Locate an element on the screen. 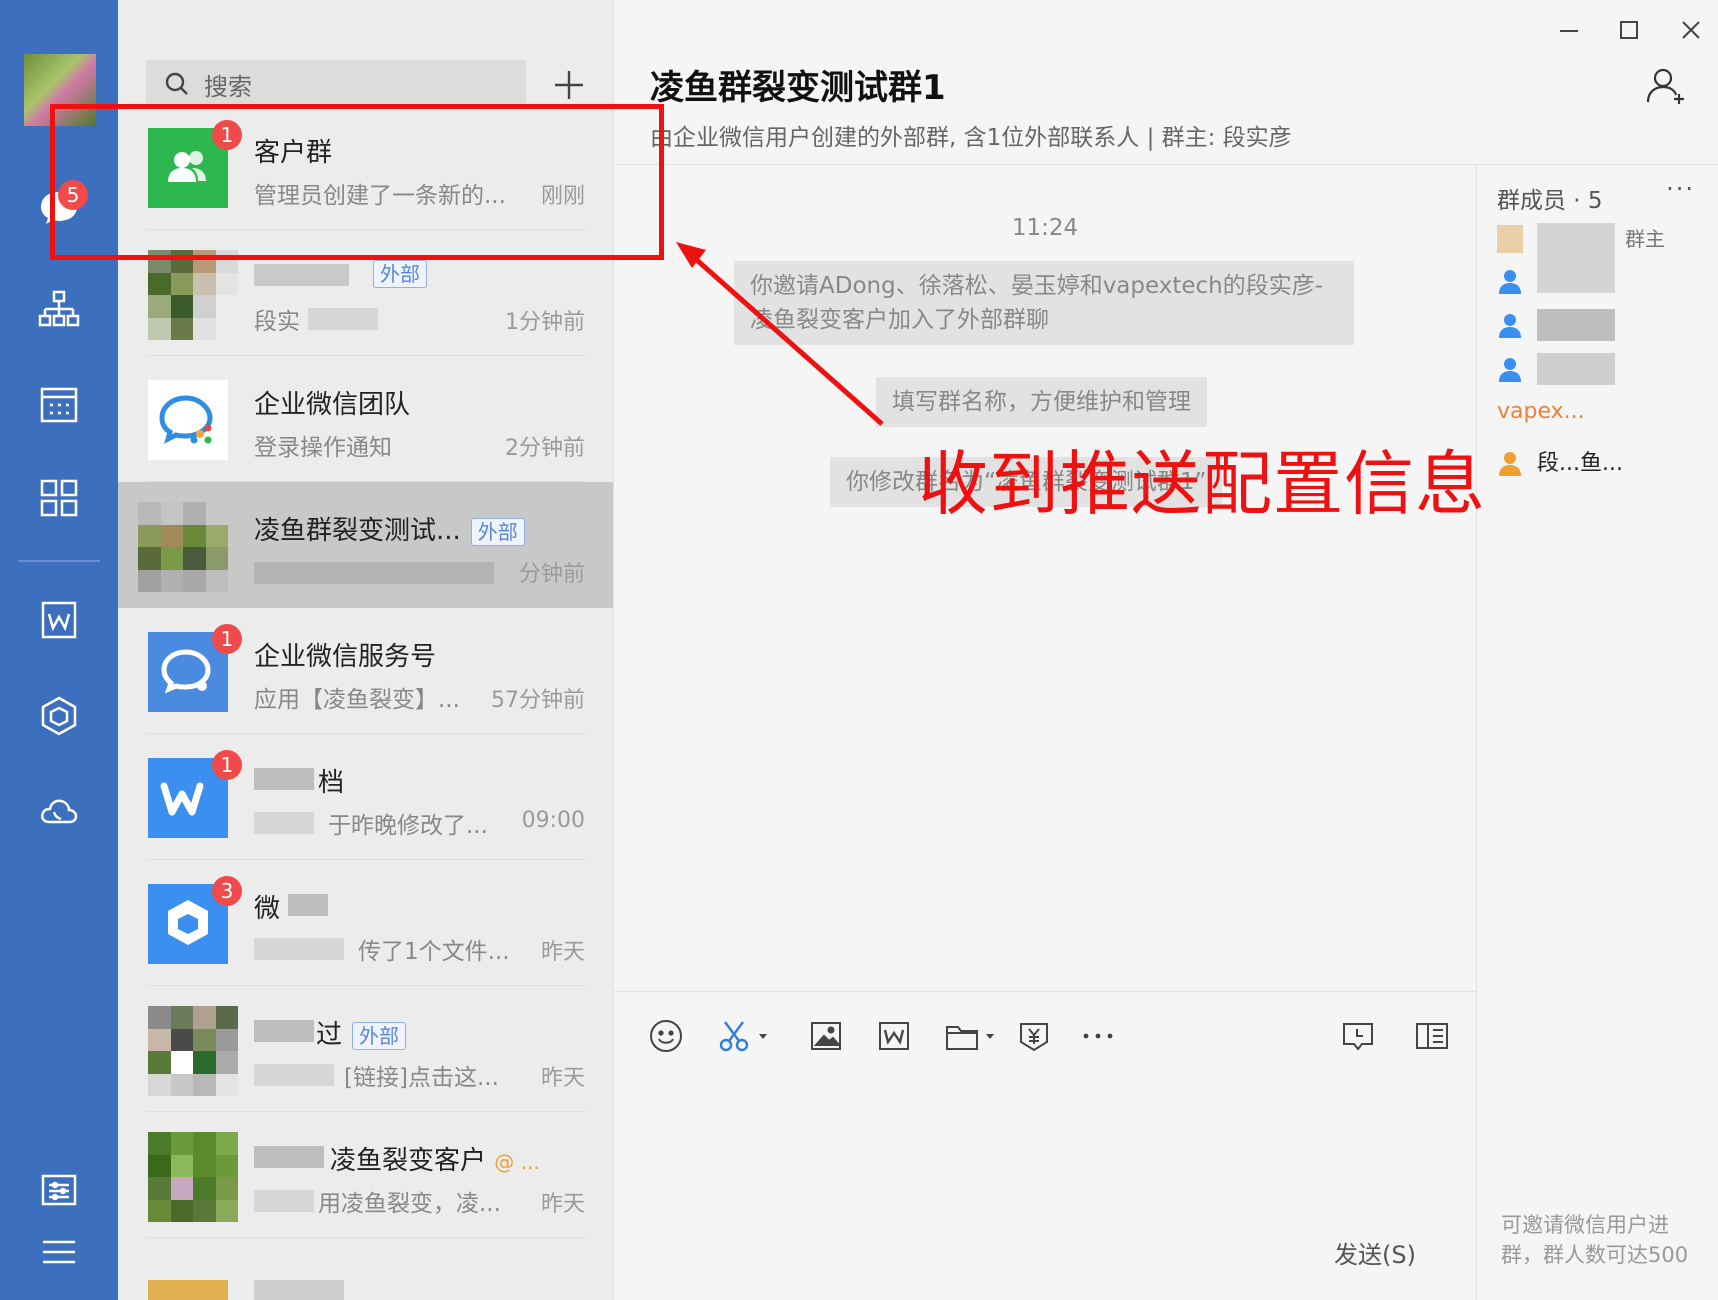 Image resolution: width=1718 pixels, height=1300 pixels. hamburger-menu-icon is located at coordinates (59, 1252).